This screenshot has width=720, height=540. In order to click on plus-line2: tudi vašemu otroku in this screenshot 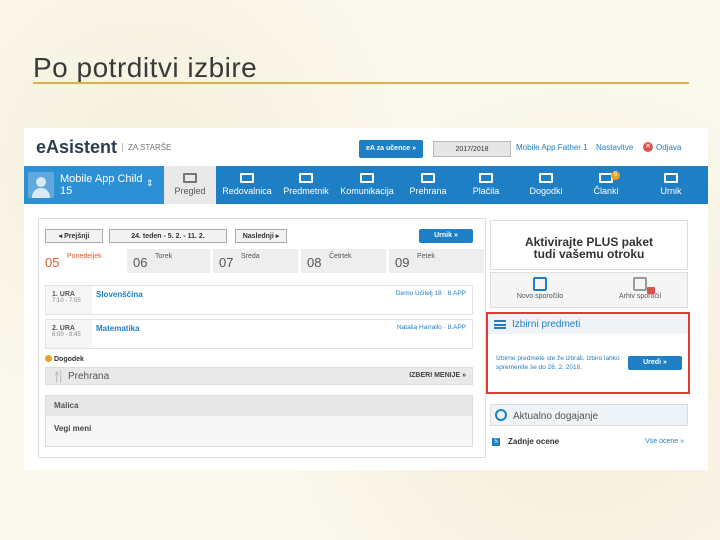, I will do `click(589, 254)`.